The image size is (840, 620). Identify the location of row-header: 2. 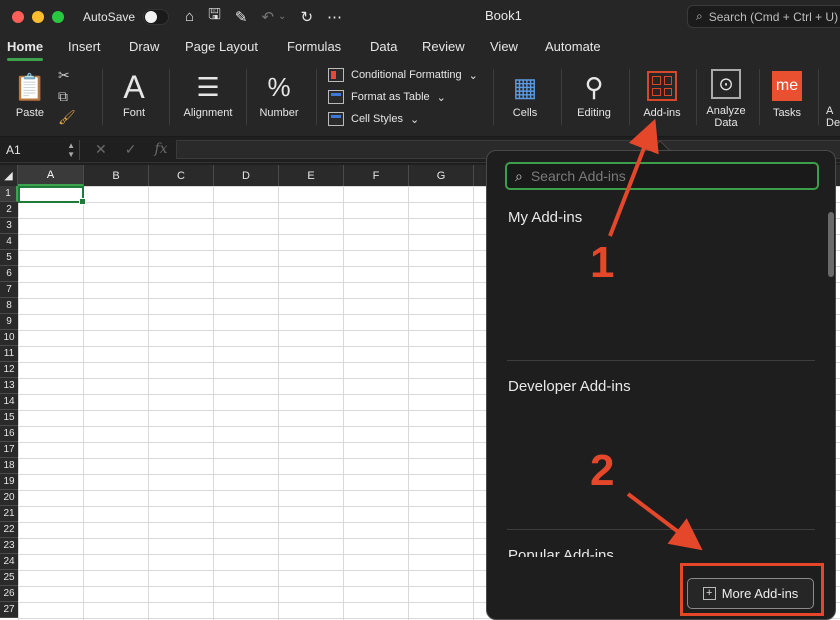
(9, 210).